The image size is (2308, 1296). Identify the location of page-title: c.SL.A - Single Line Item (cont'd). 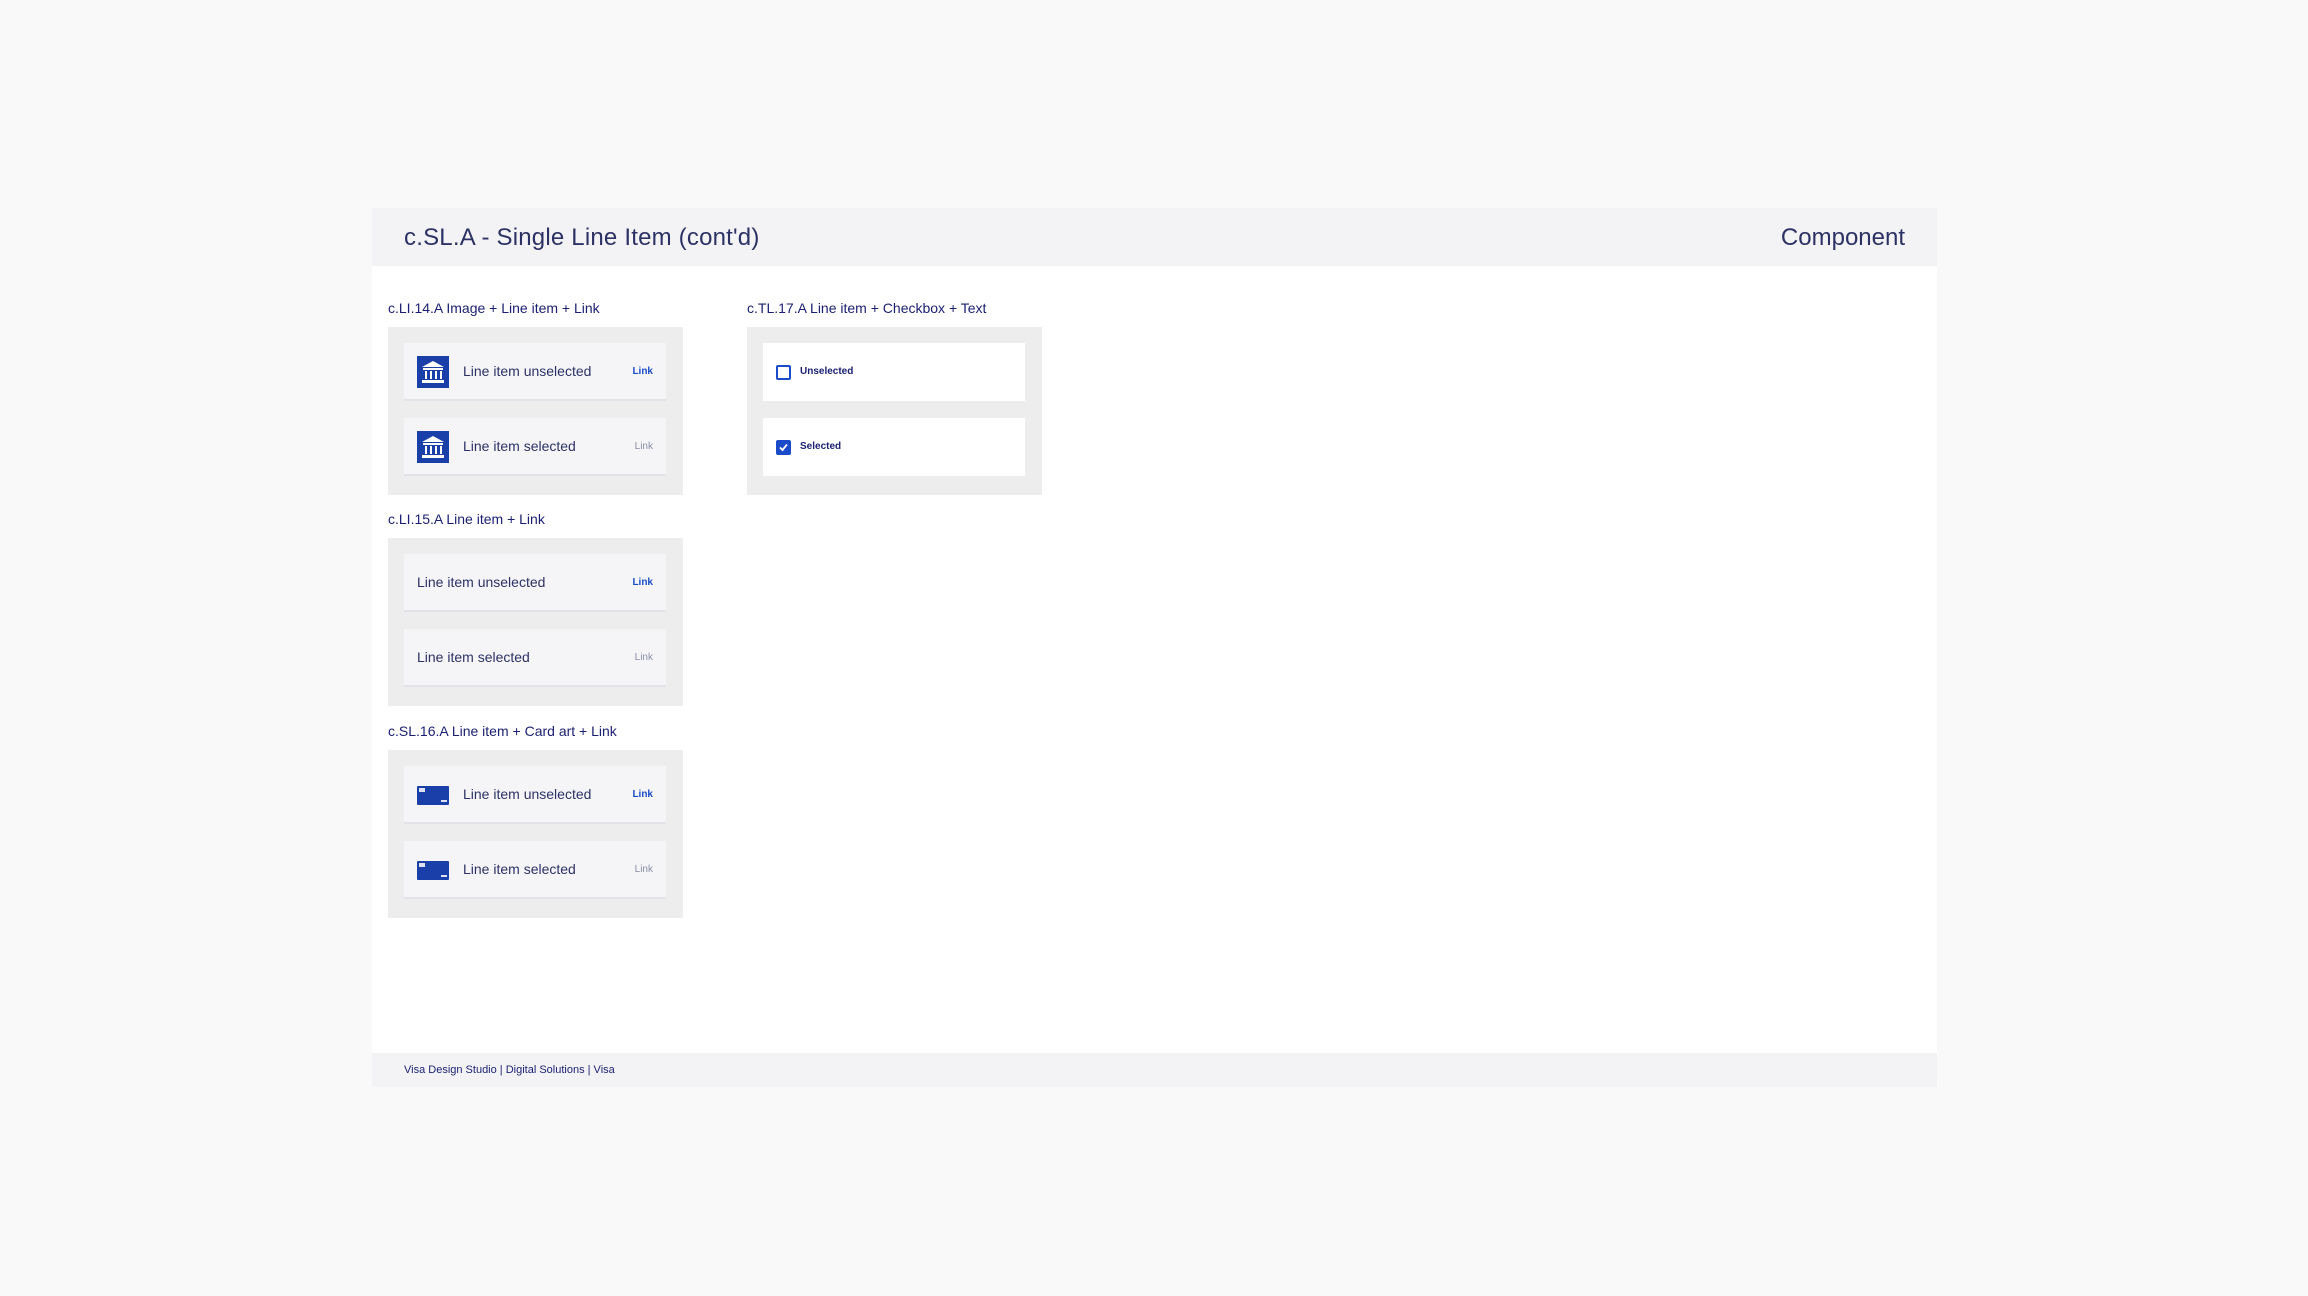
(582, 237).